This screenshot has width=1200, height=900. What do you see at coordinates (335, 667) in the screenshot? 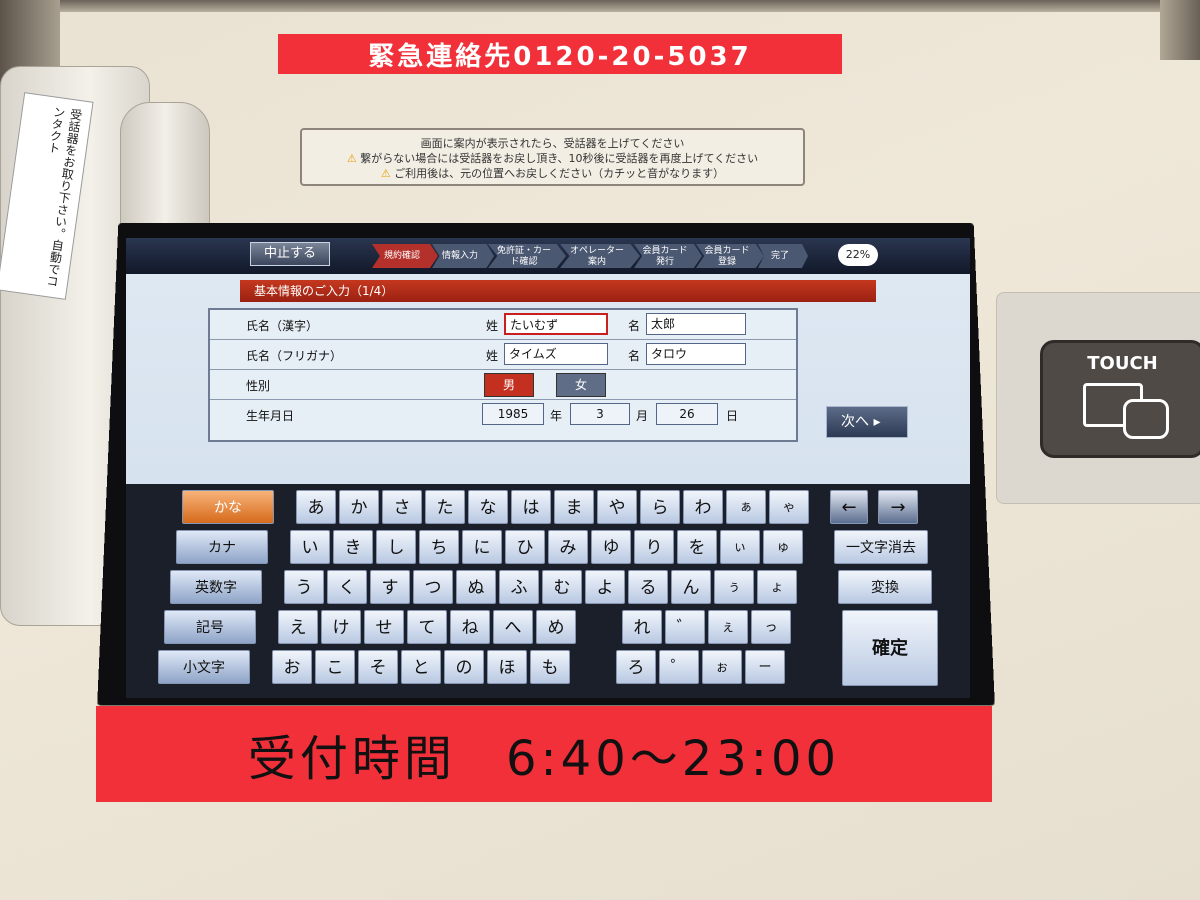
I see `kana-key: こ` at bounding box center [335, 667].